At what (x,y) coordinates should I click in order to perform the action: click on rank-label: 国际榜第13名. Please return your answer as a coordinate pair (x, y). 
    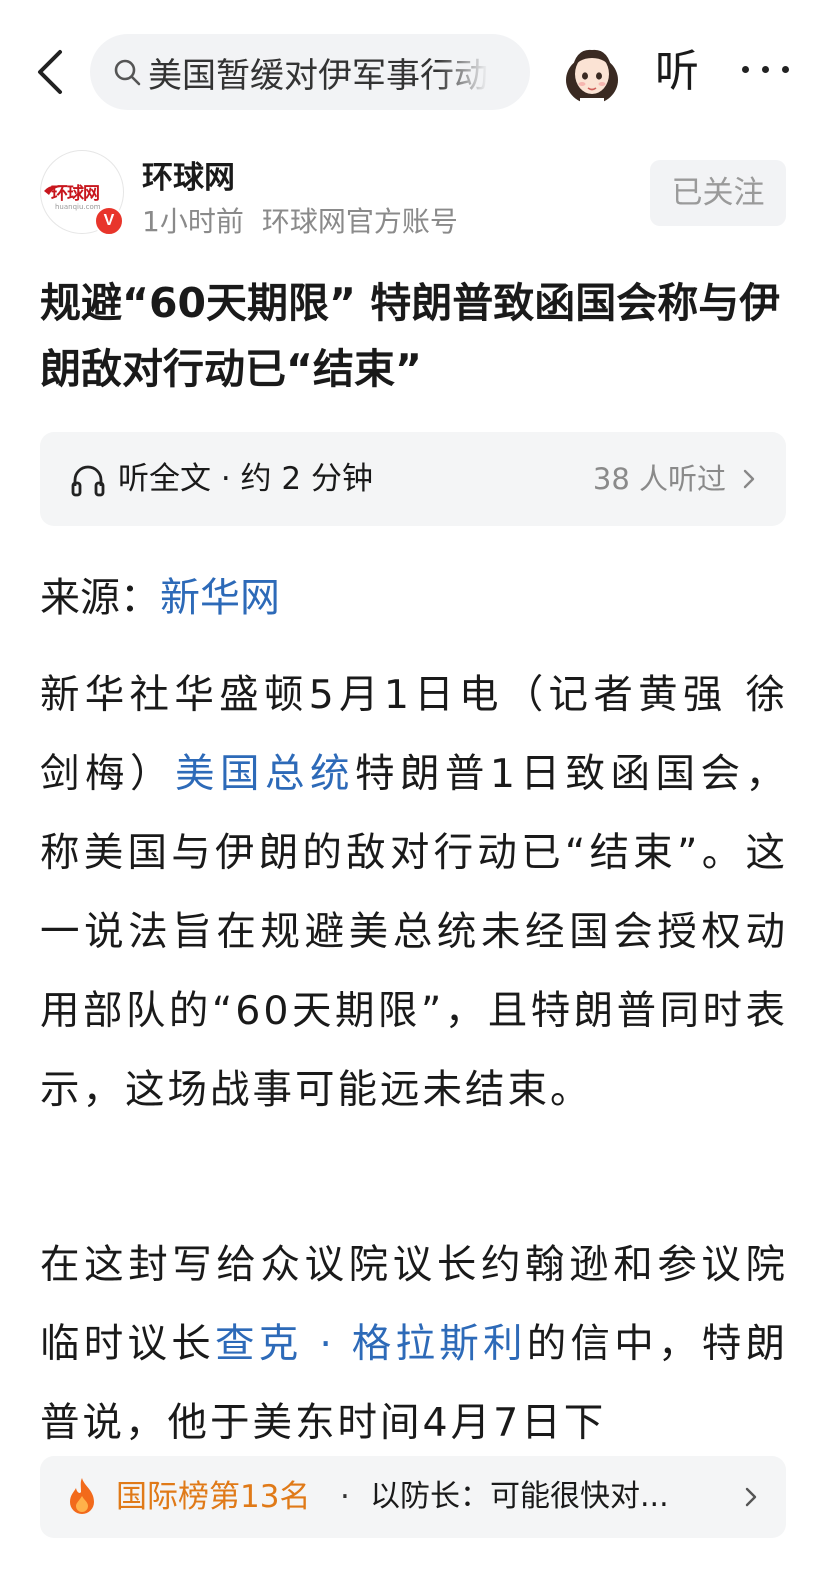
    Looking at the image, I should click on (213, 1497).